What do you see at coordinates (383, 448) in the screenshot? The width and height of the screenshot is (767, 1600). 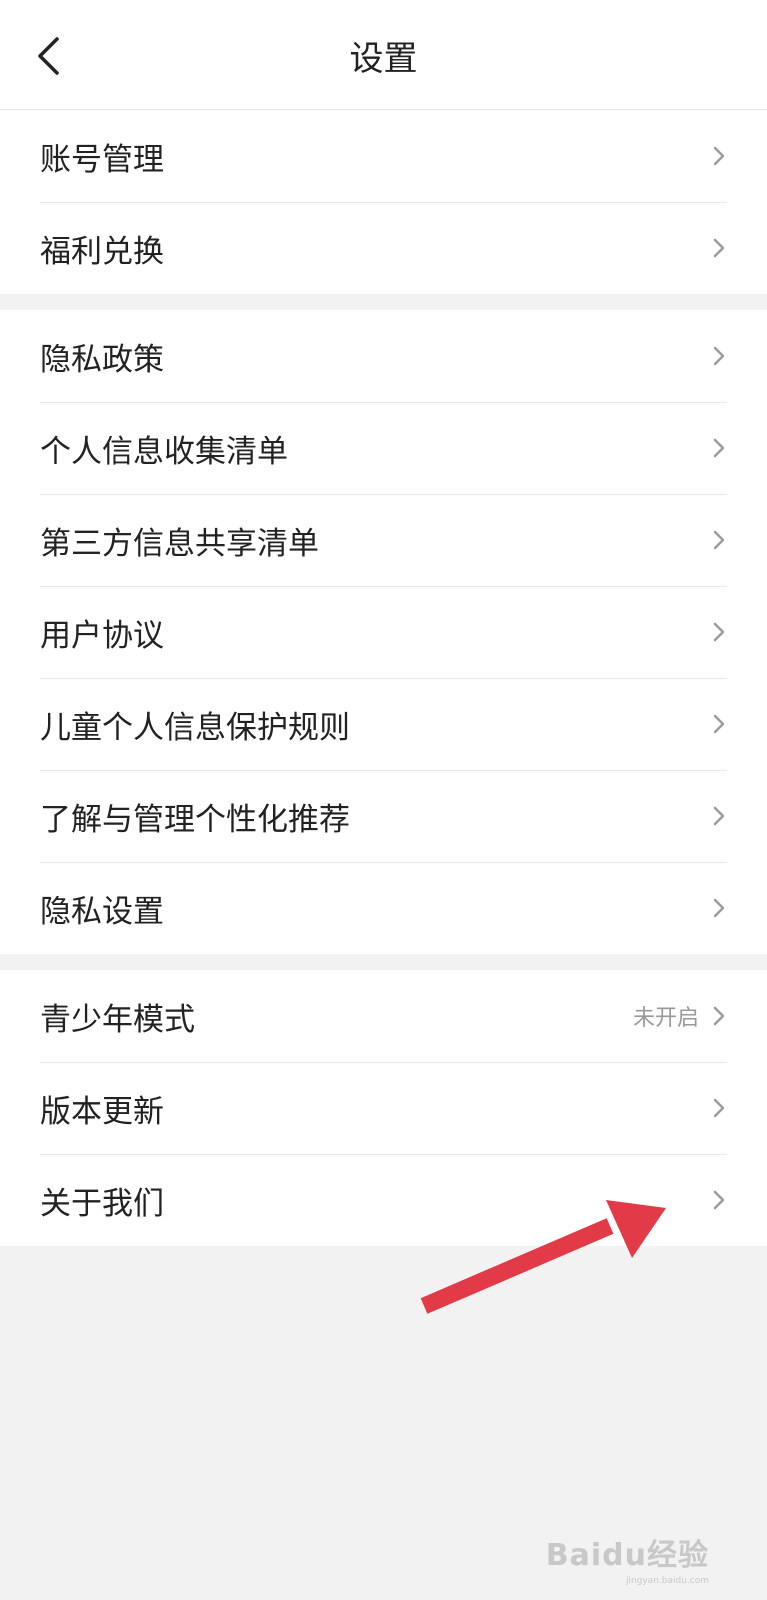 I see `menu-item-personal-info-list: 个人信息收集清单` at bounding box center [383, 448].